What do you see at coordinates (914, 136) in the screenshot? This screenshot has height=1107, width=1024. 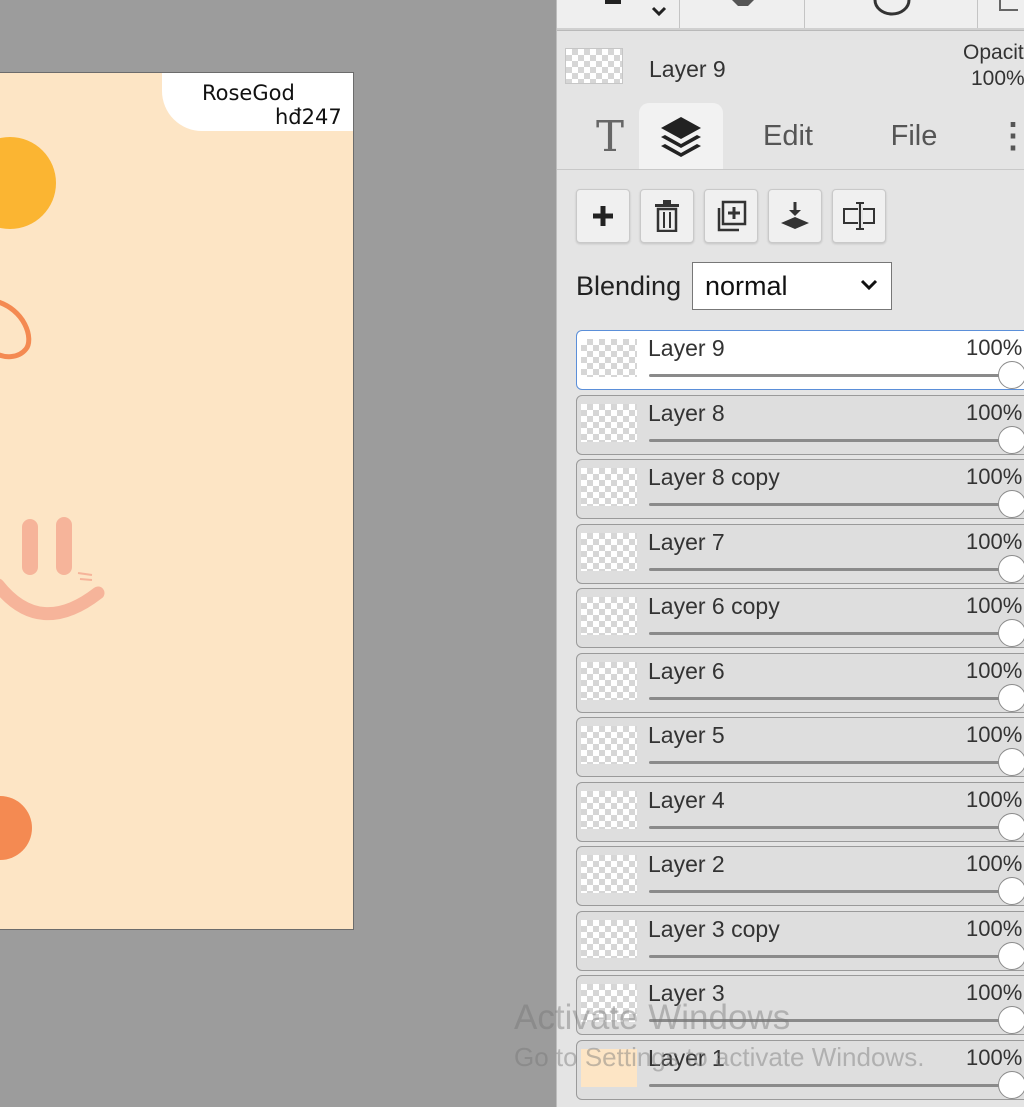 I see `tab-file: File` at bounding box center [914, 136].